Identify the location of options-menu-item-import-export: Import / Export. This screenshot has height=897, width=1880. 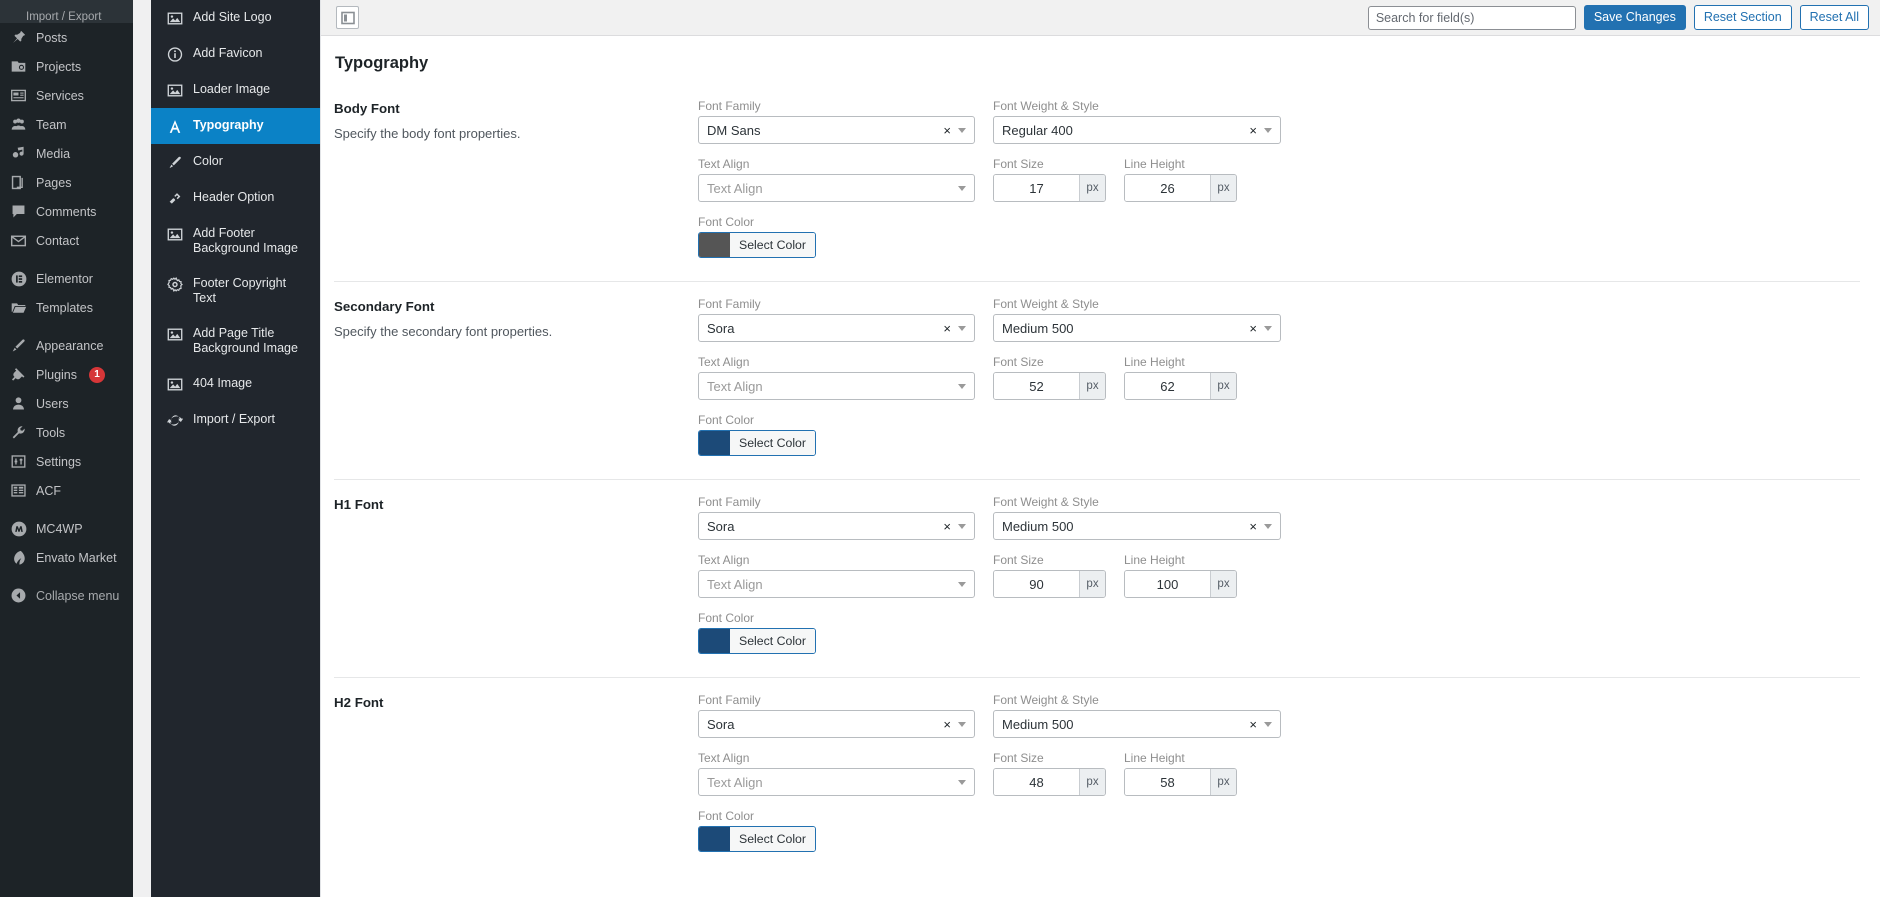
(235, 420).